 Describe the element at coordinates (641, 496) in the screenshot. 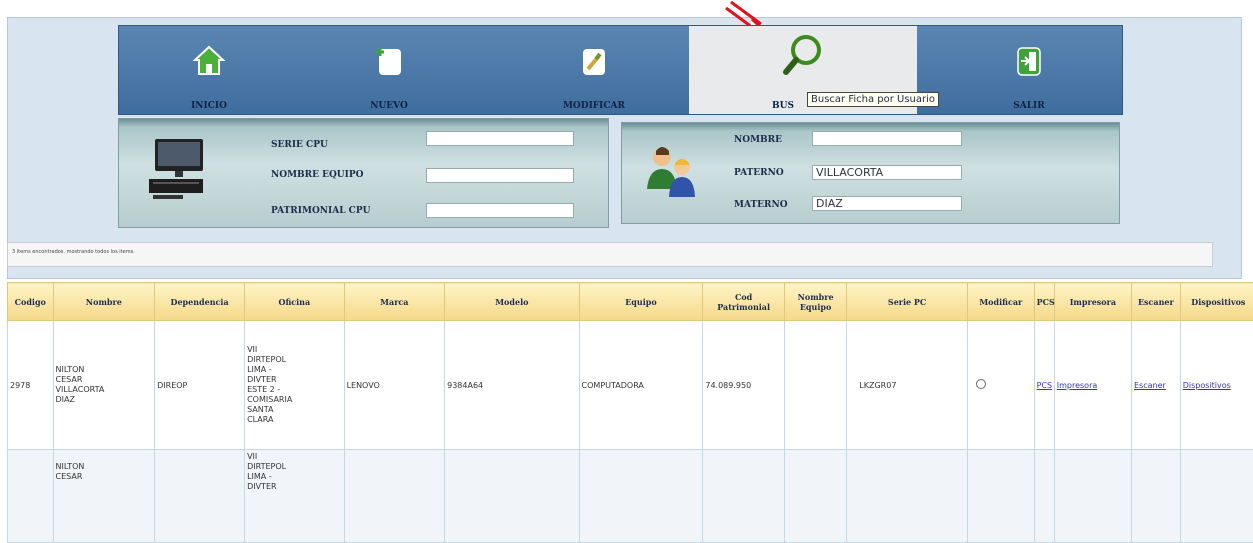

I see `equipo-cell` at that location.